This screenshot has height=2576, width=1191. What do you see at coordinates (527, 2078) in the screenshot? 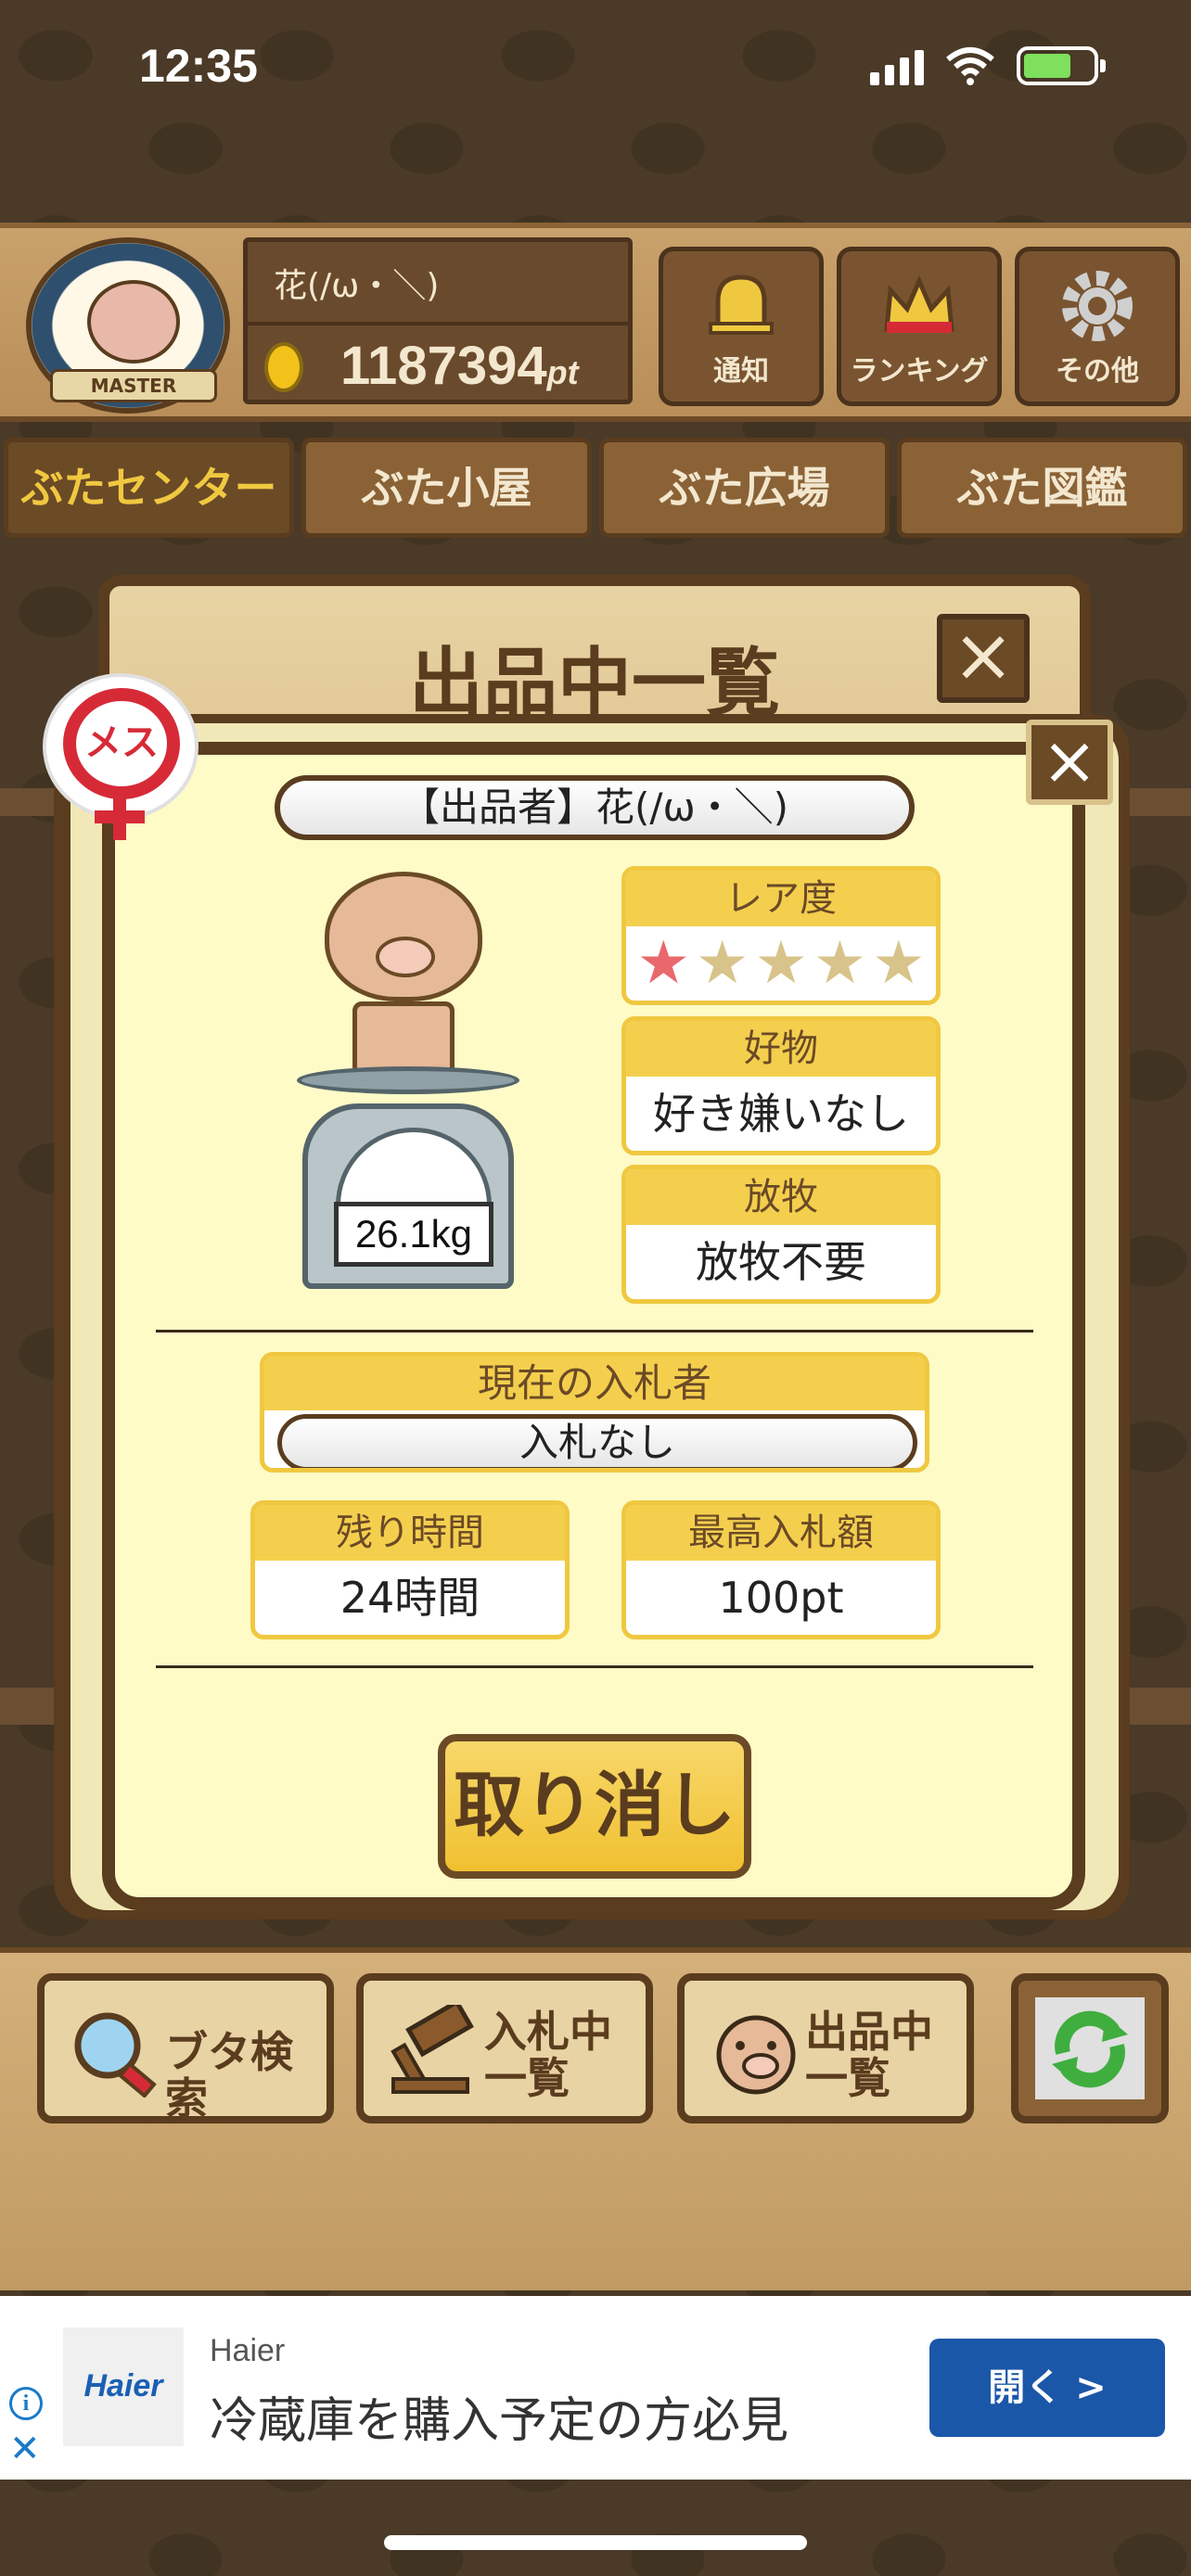
I see `bidding-label-line2: 一覧` at bounding box center [527, 2078].